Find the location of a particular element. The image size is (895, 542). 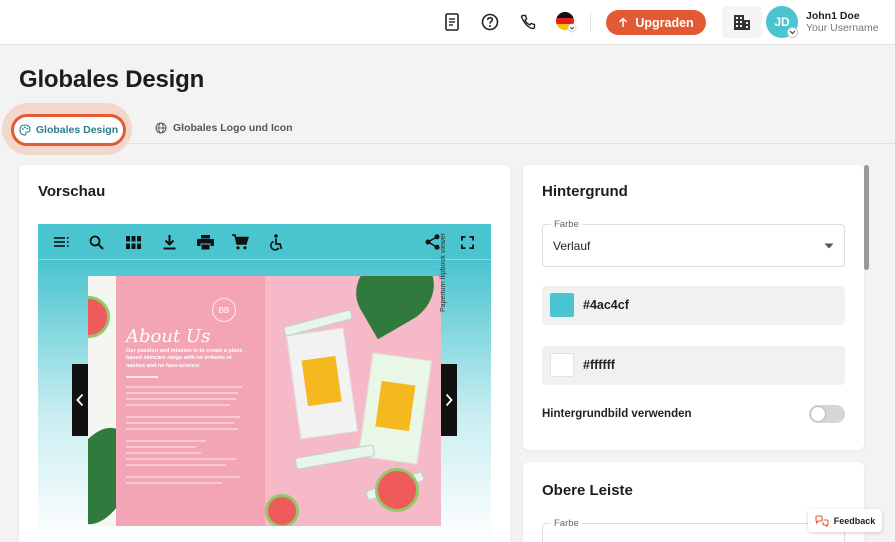

about-heading: About Us is located at coordinates (168, 336).